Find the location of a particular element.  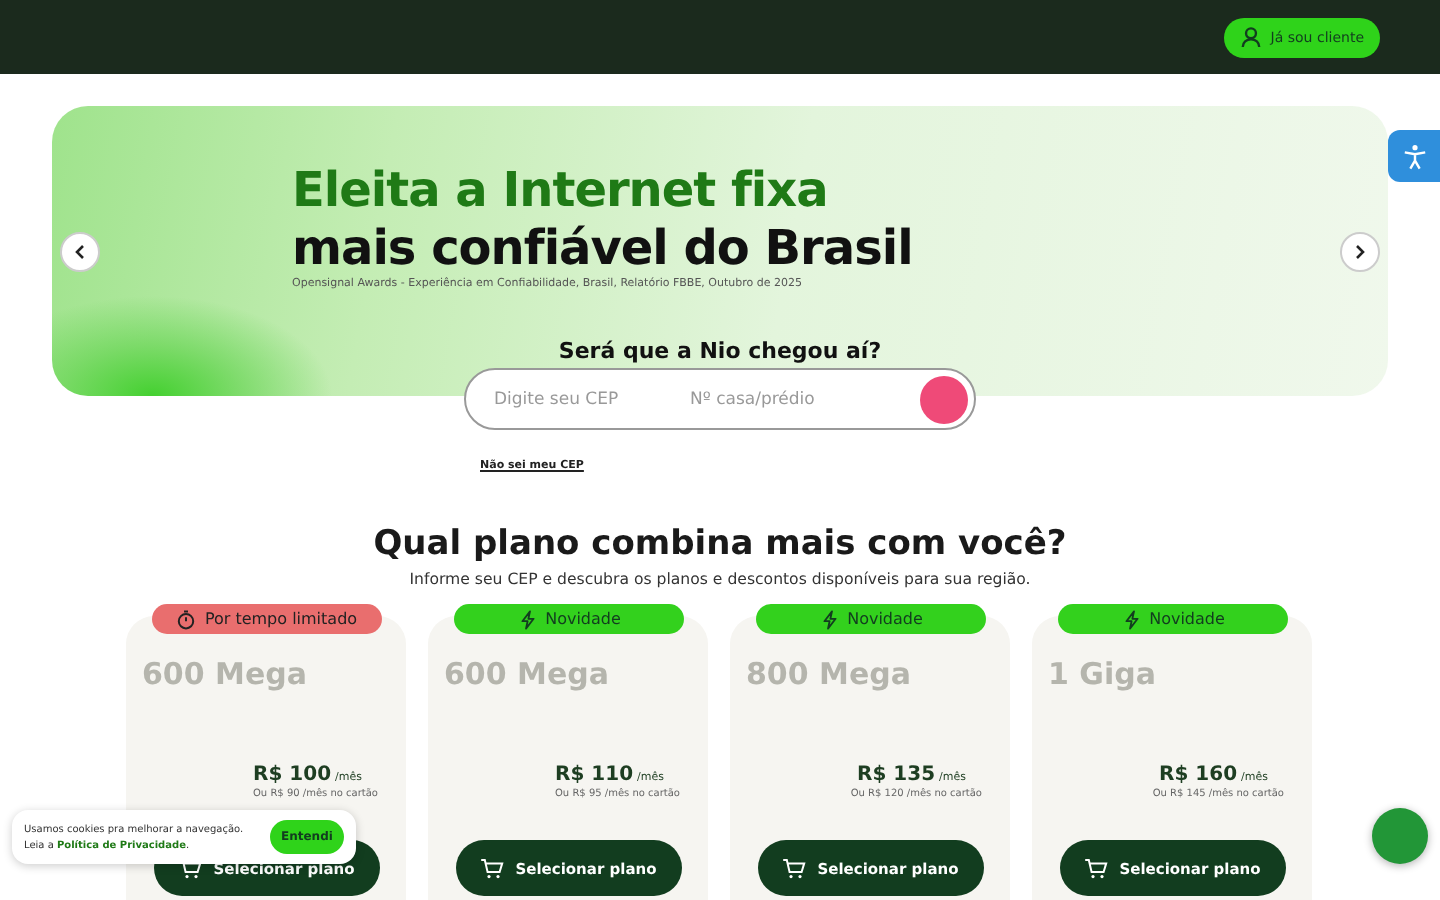

hero-title: Eleita a Internet fixa is located at coordinates (561, 191).